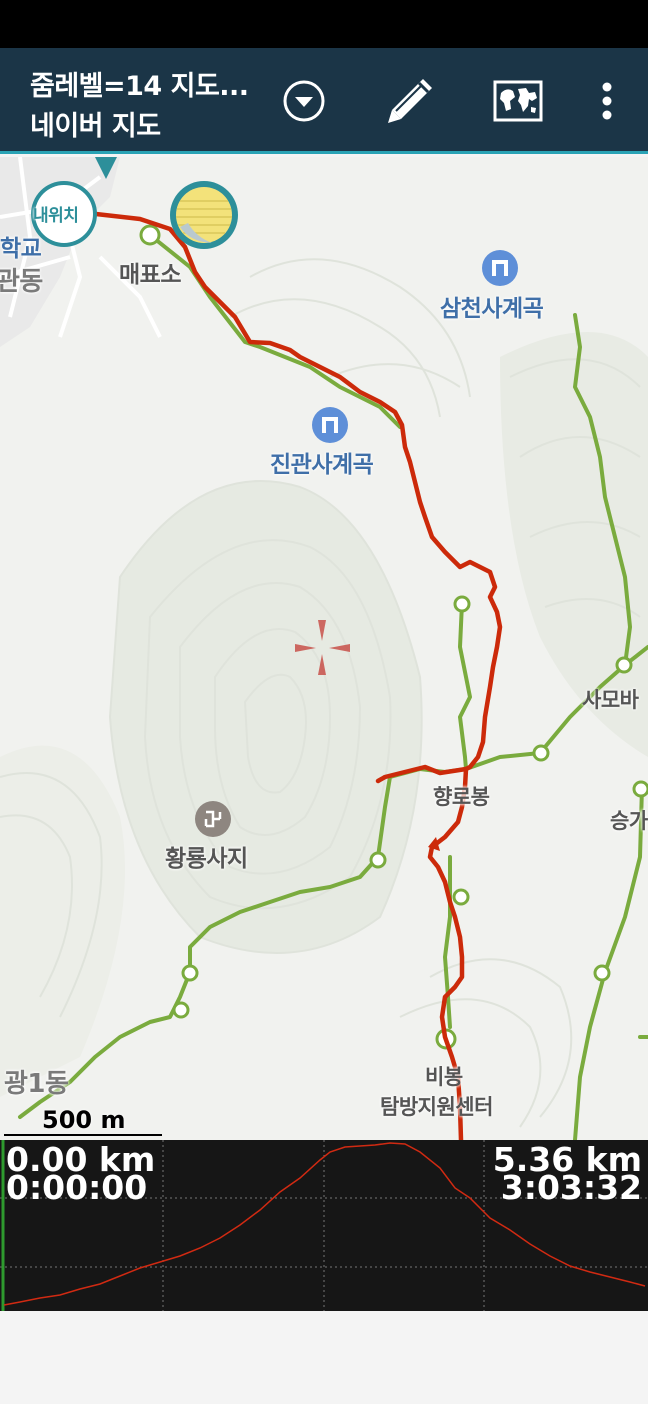 Image resolution: width=648 pixels, height=1404 pixels. I want to click on bottom-blank-area, so click(324, 1357).